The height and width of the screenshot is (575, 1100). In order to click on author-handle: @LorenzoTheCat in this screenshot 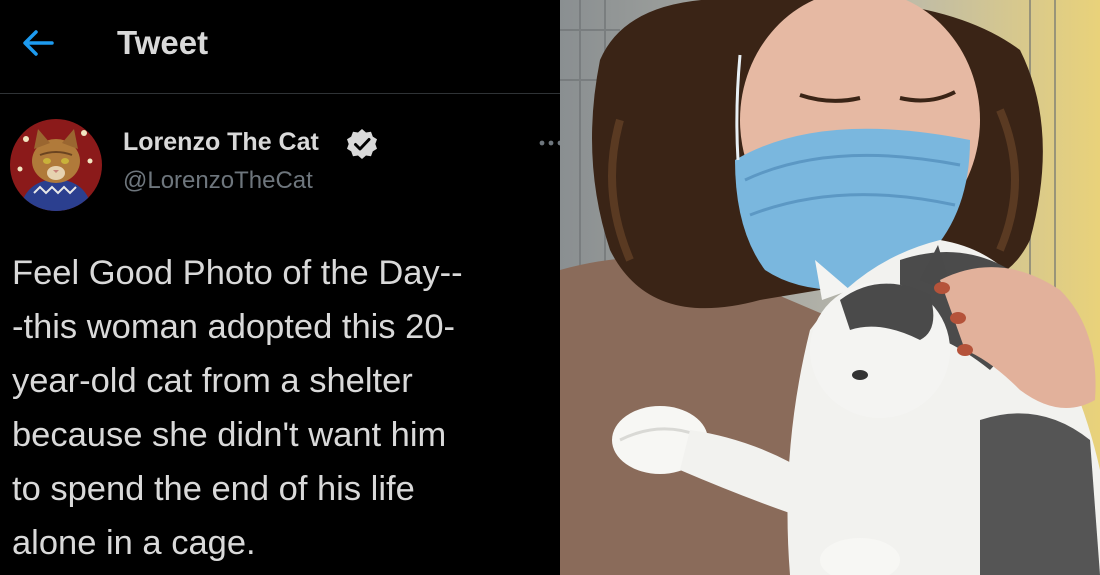, I will do `click(218, 181)`.